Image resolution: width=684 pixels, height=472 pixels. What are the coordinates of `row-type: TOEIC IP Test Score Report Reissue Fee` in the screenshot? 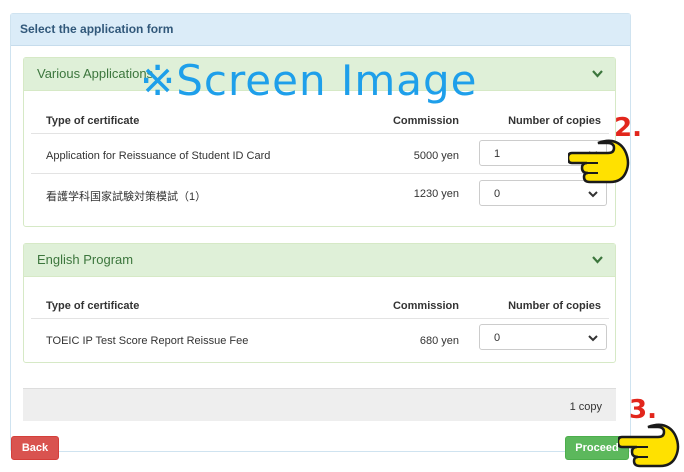 It's located at (147, 341).